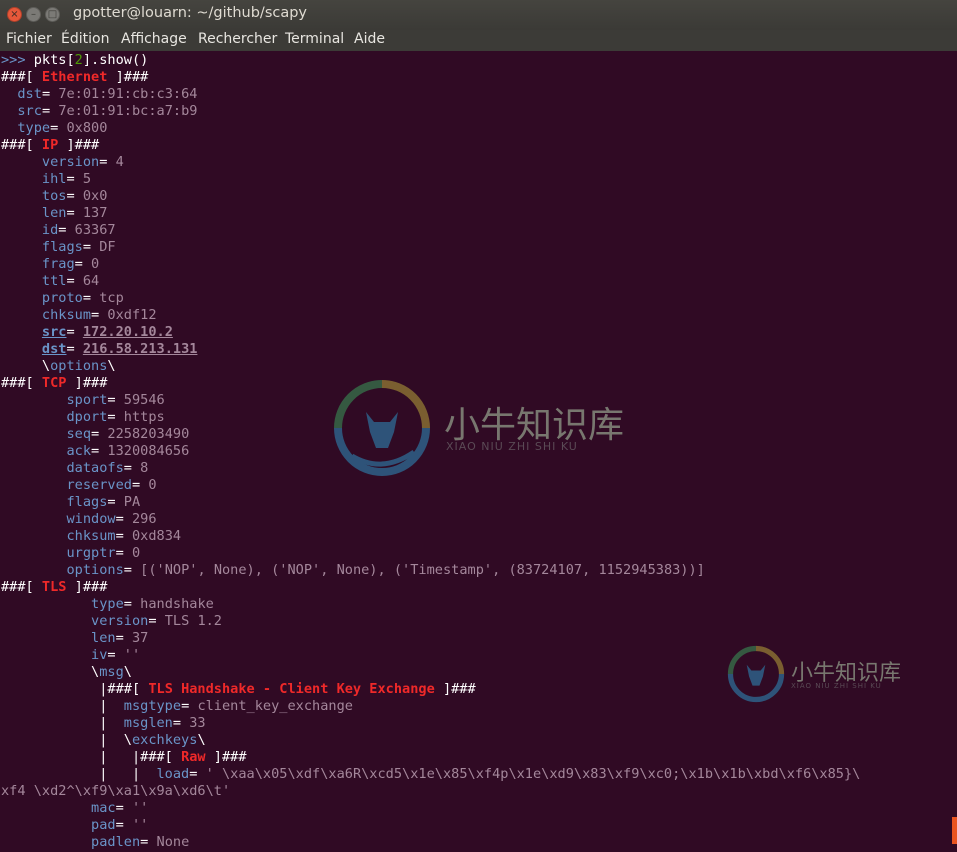 The height and width of the screenshot is (852, 957). Describe the element at coordinates (116, 842) in the screenshot. I see `field-name: padlen` at that location.